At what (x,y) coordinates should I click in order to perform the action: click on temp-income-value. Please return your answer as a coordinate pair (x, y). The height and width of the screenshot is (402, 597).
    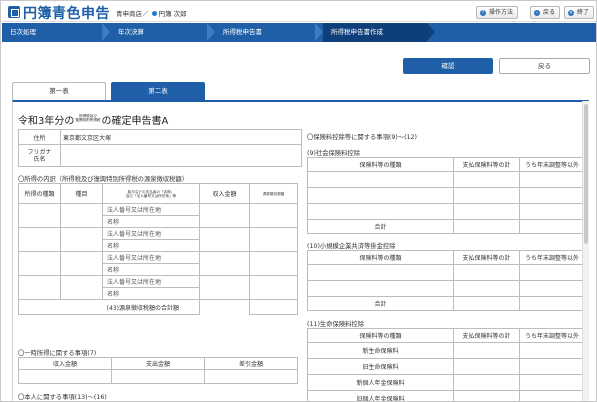
    Looking at the image, I should click on (65, 376).